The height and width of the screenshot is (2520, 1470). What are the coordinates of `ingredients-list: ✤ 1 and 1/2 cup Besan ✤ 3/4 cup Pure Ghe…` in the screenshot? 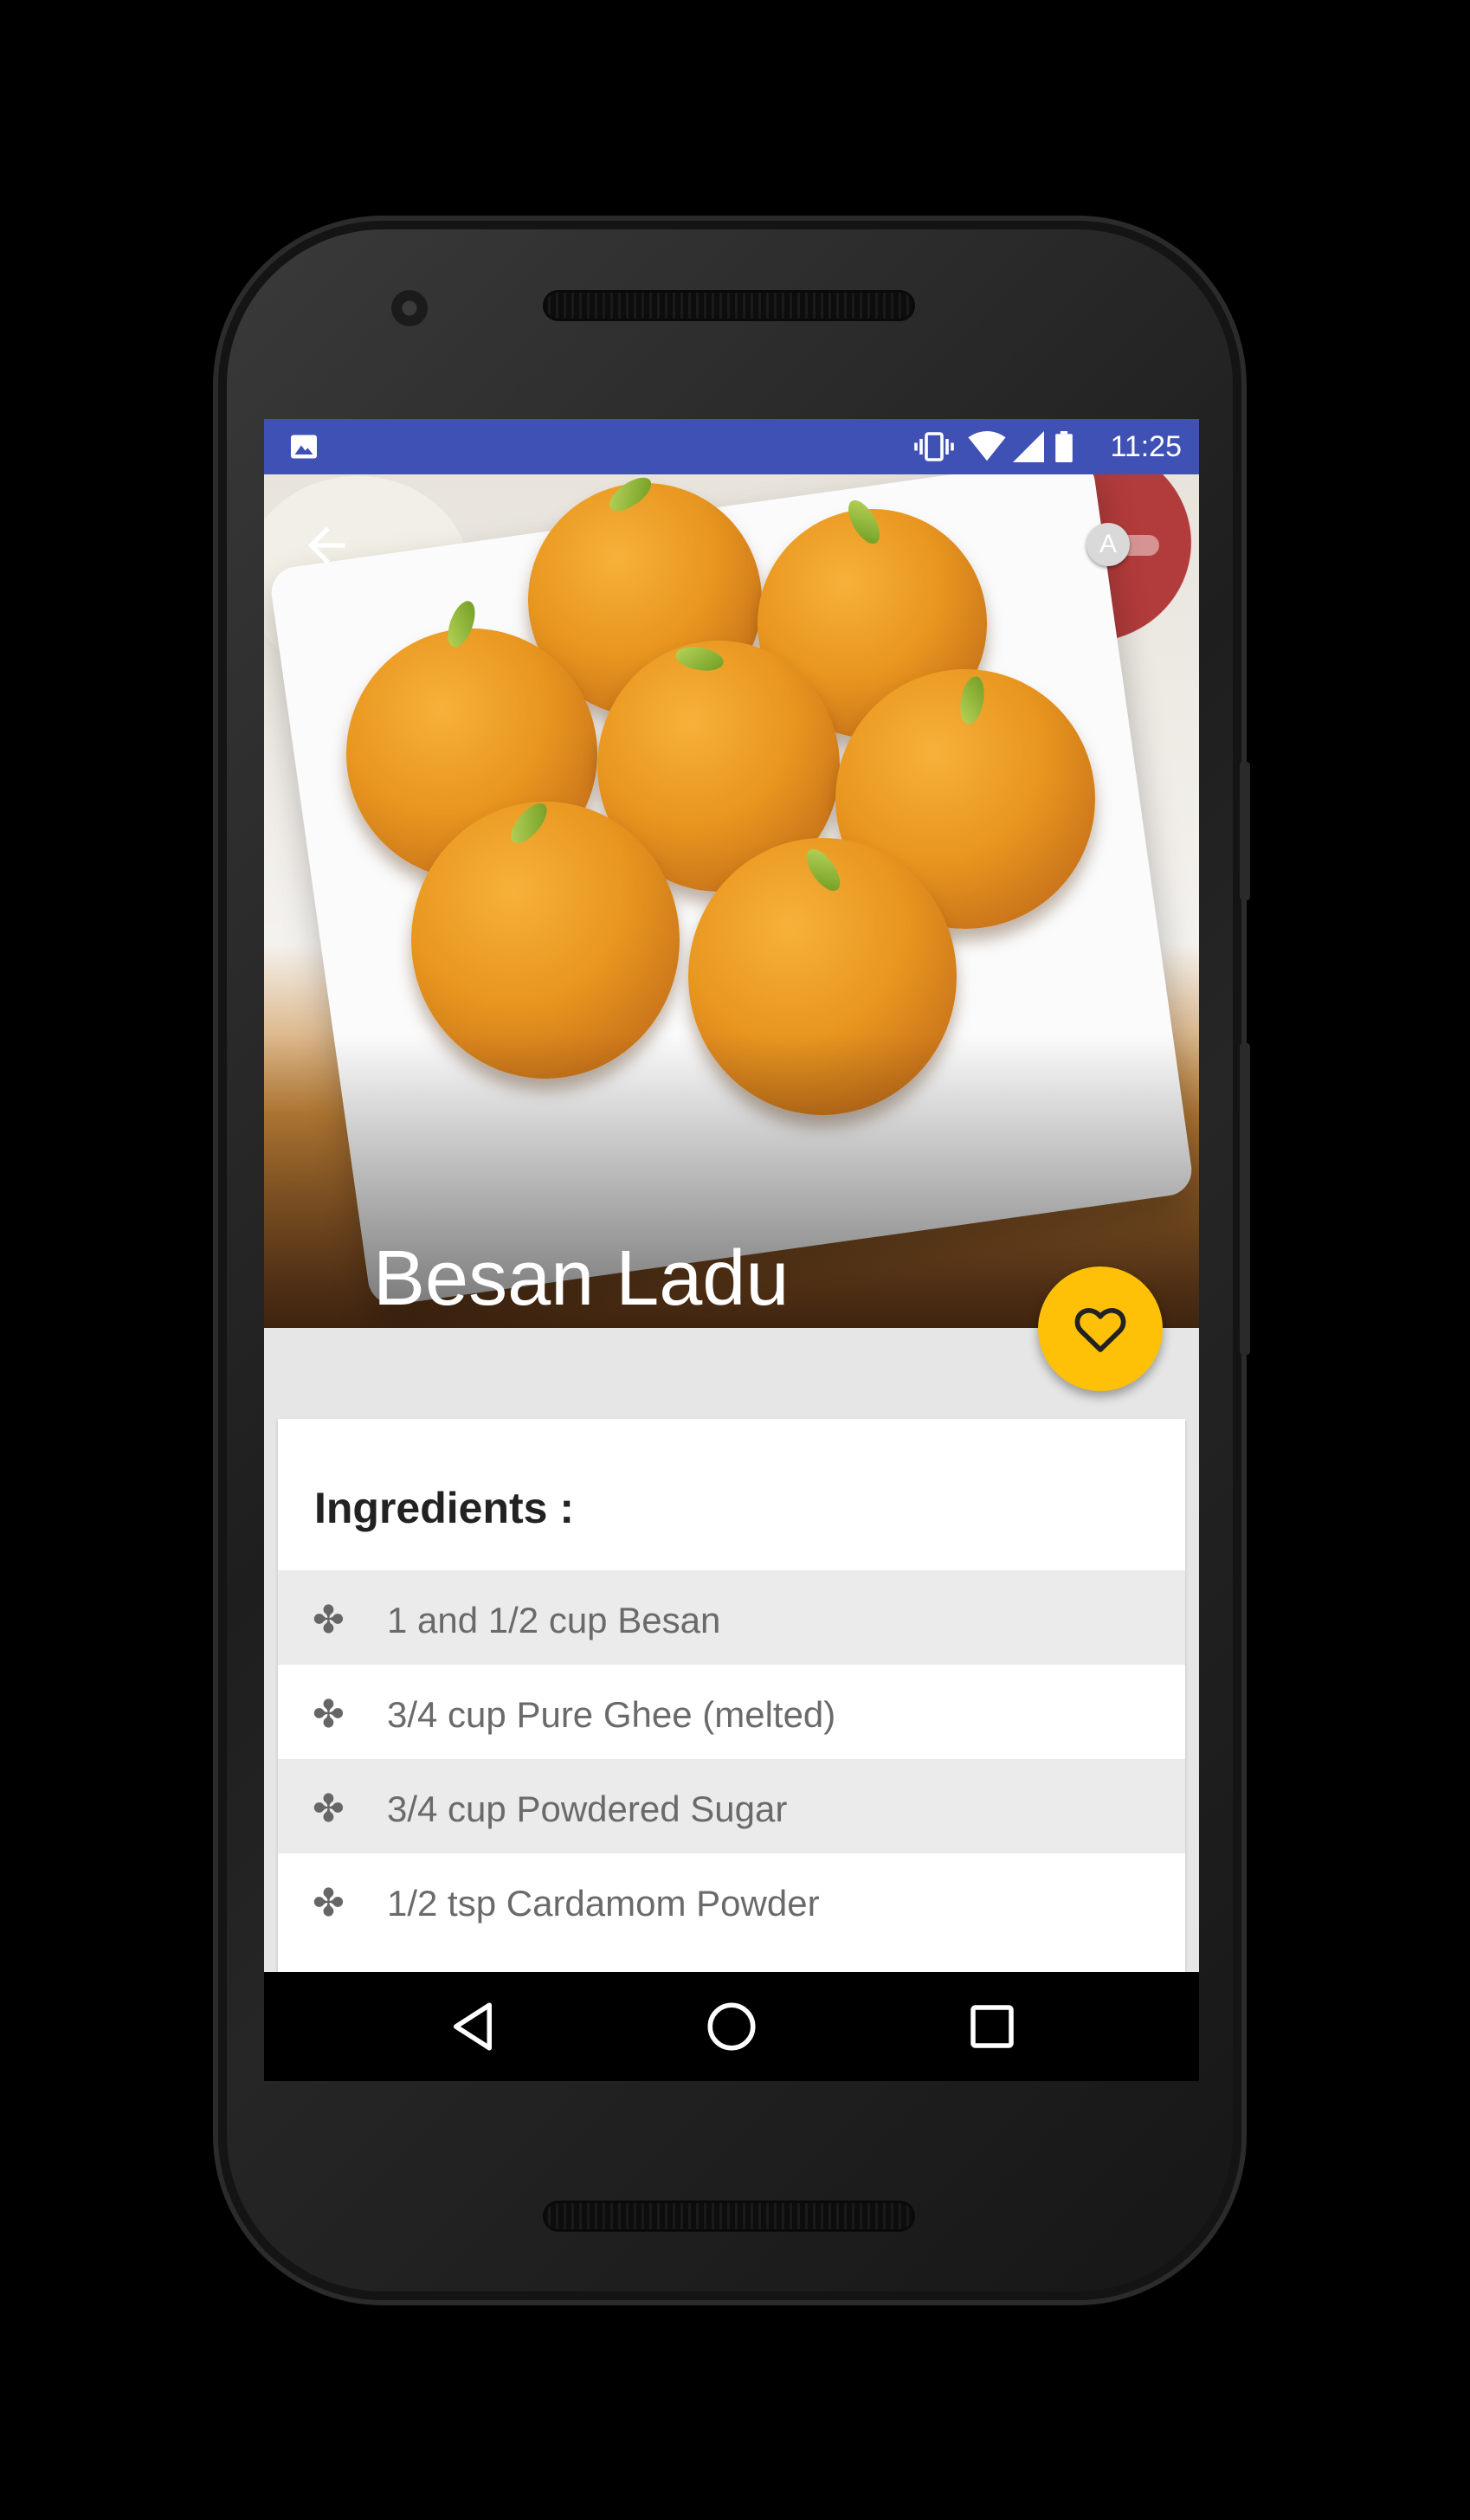 It's located at (732, 1759).